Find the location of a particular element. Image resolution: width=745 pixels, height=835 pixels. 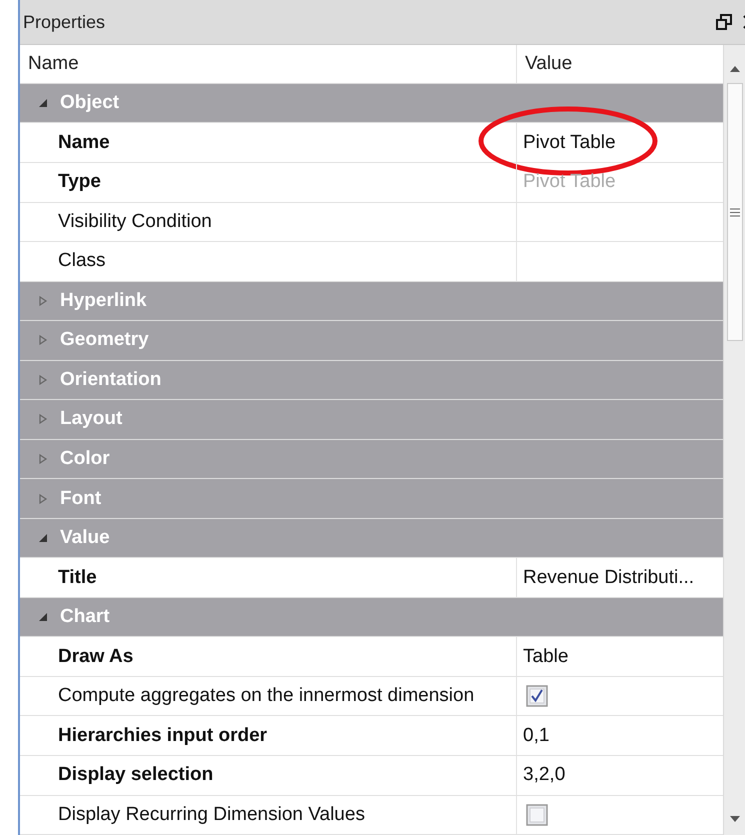

category-row: Chart is located at coordinates (371, 618).